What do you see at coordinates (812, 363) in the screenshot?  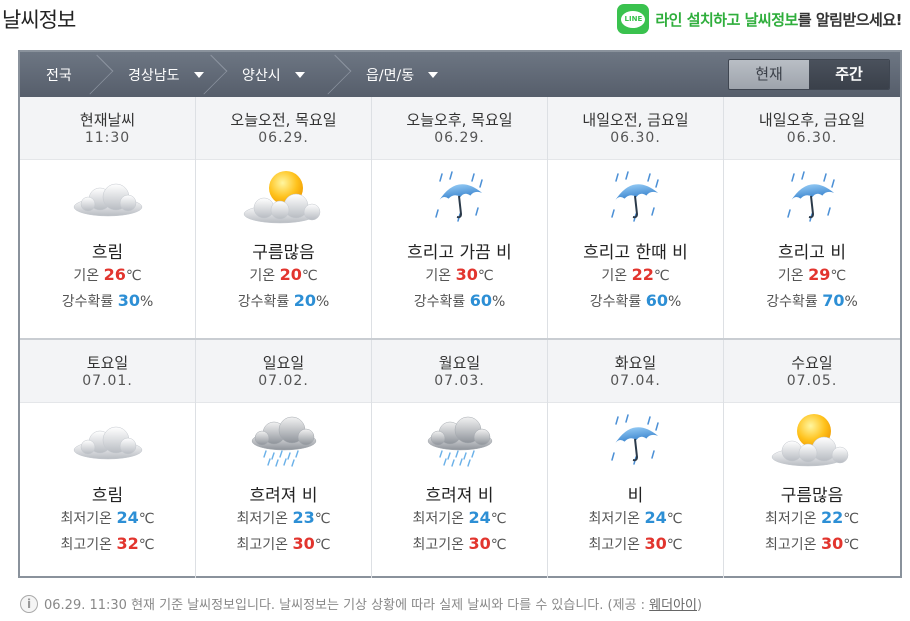 I see `forecast-period: 수요일` at bounding box center [812, 363].